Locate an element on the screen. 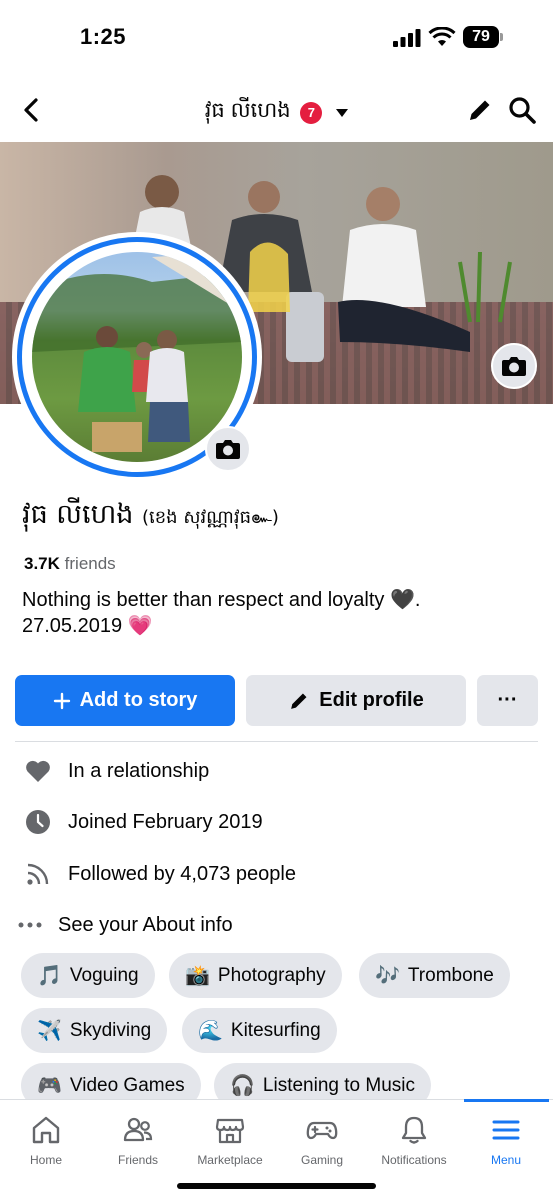 This screenshot has width=553, height=1200. edit-profile-button: Edit profile is located at coordinates (356, 700).